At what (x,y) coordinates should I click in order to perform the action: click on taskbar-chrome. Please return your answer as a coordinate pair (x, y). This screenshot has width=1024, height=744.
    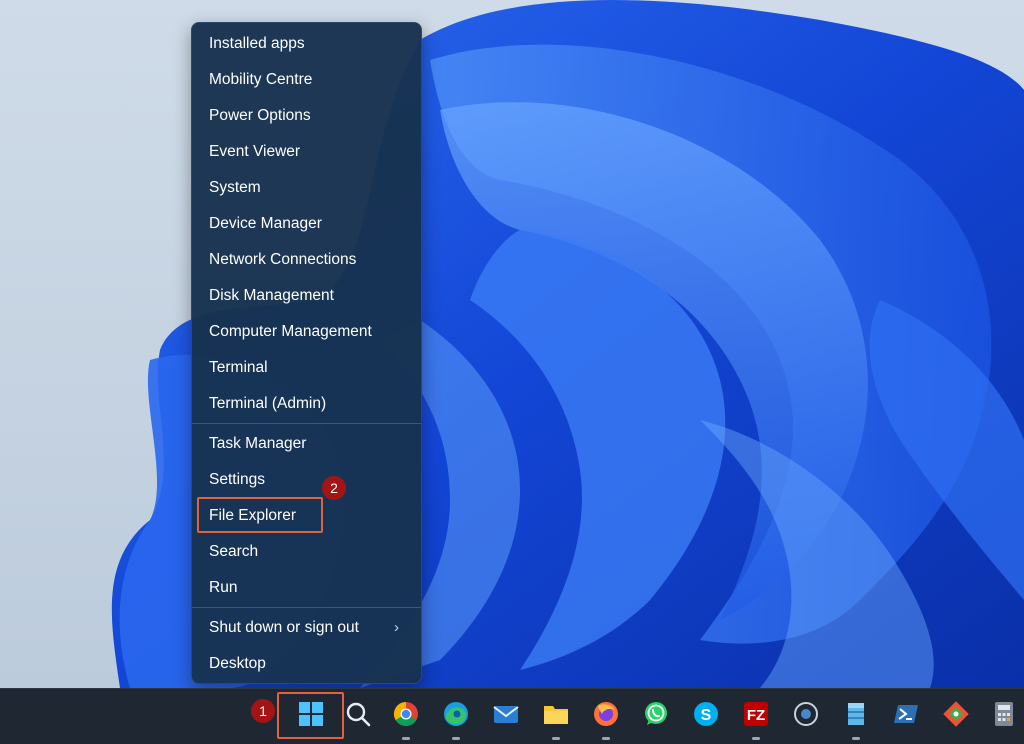
    Looking at the image, I should click on (406, 716).